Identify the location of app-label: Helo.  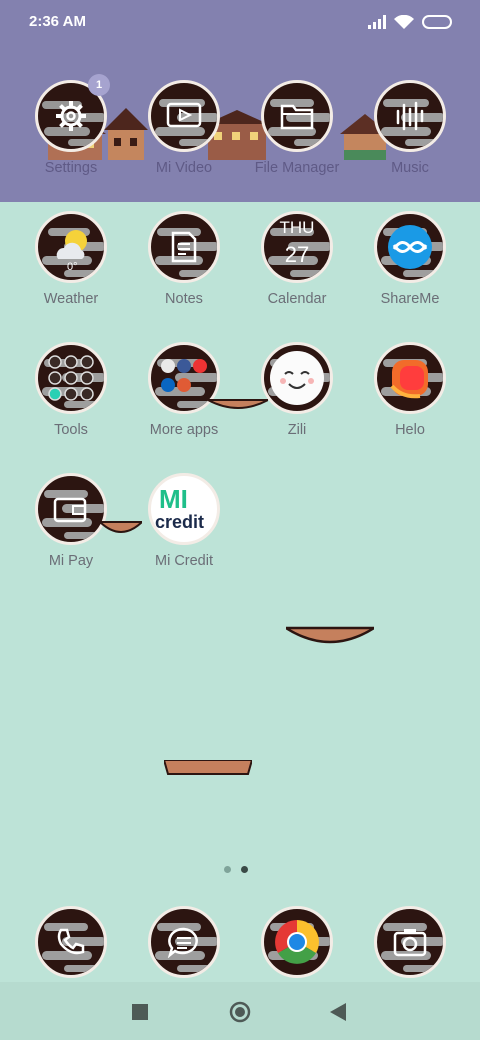
(410, 430).